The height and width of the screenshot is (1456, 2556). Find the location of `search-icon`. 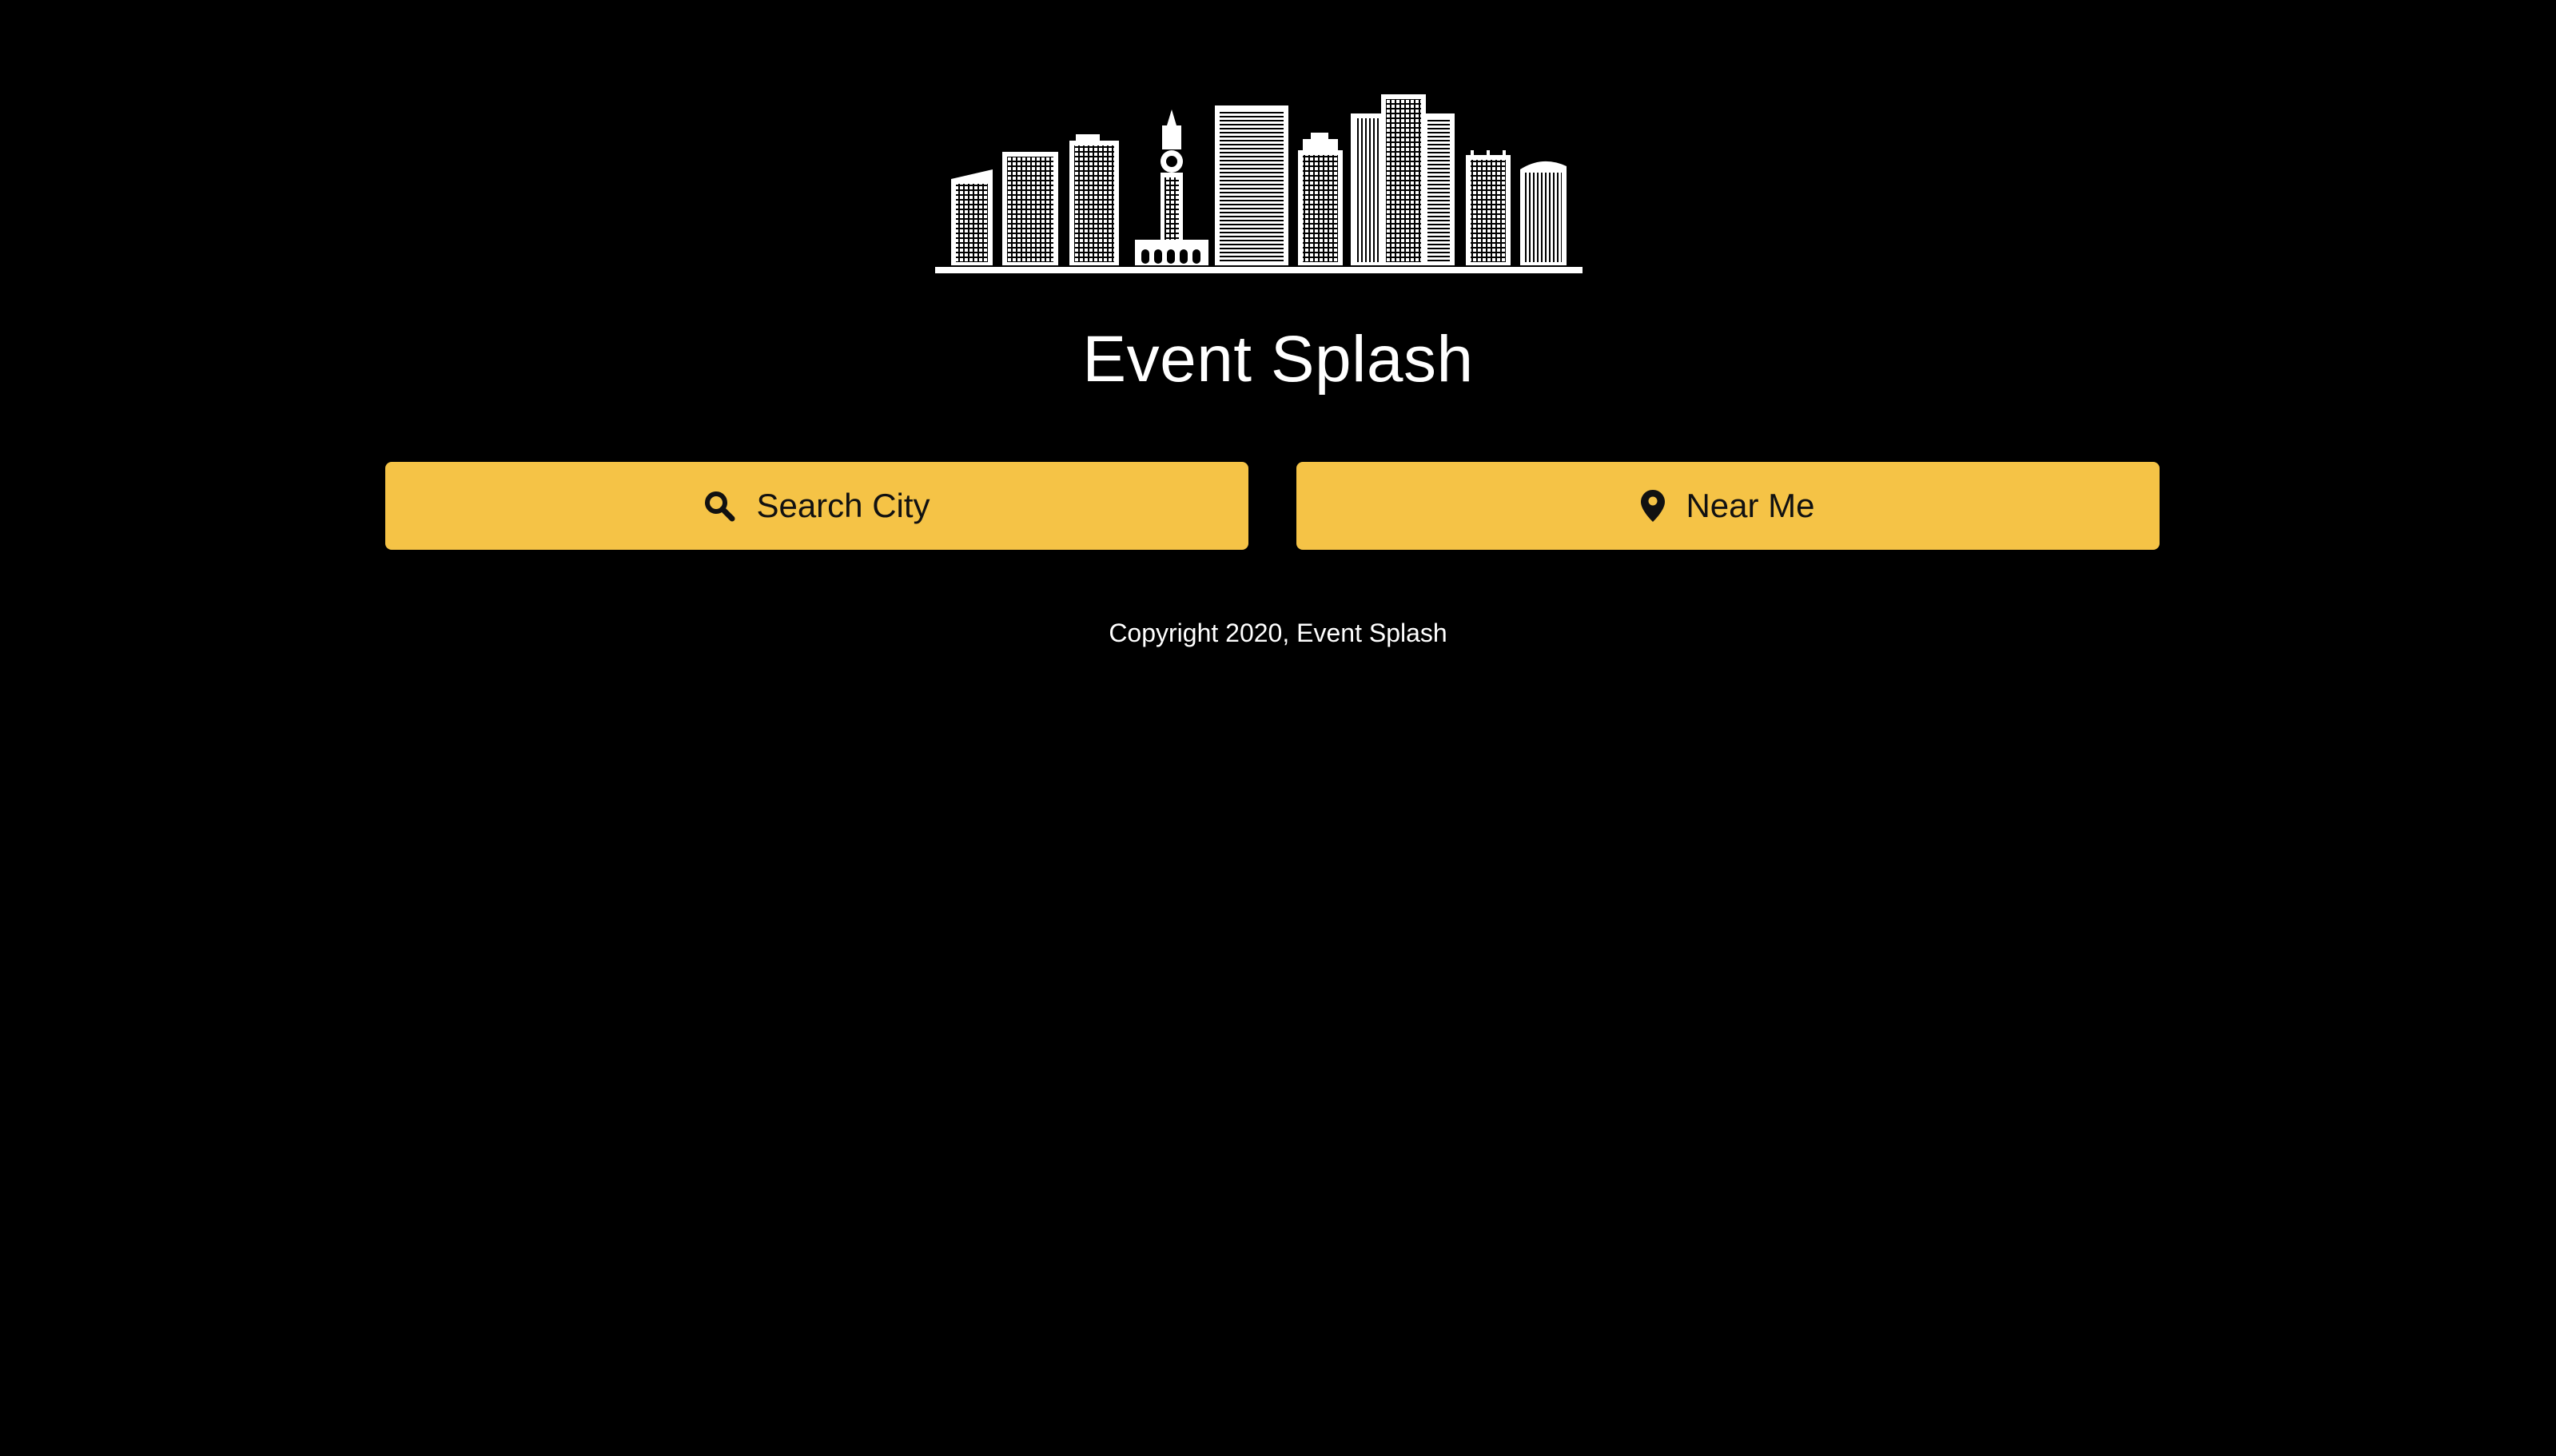

search-icon is located at coordinates (719, 506).